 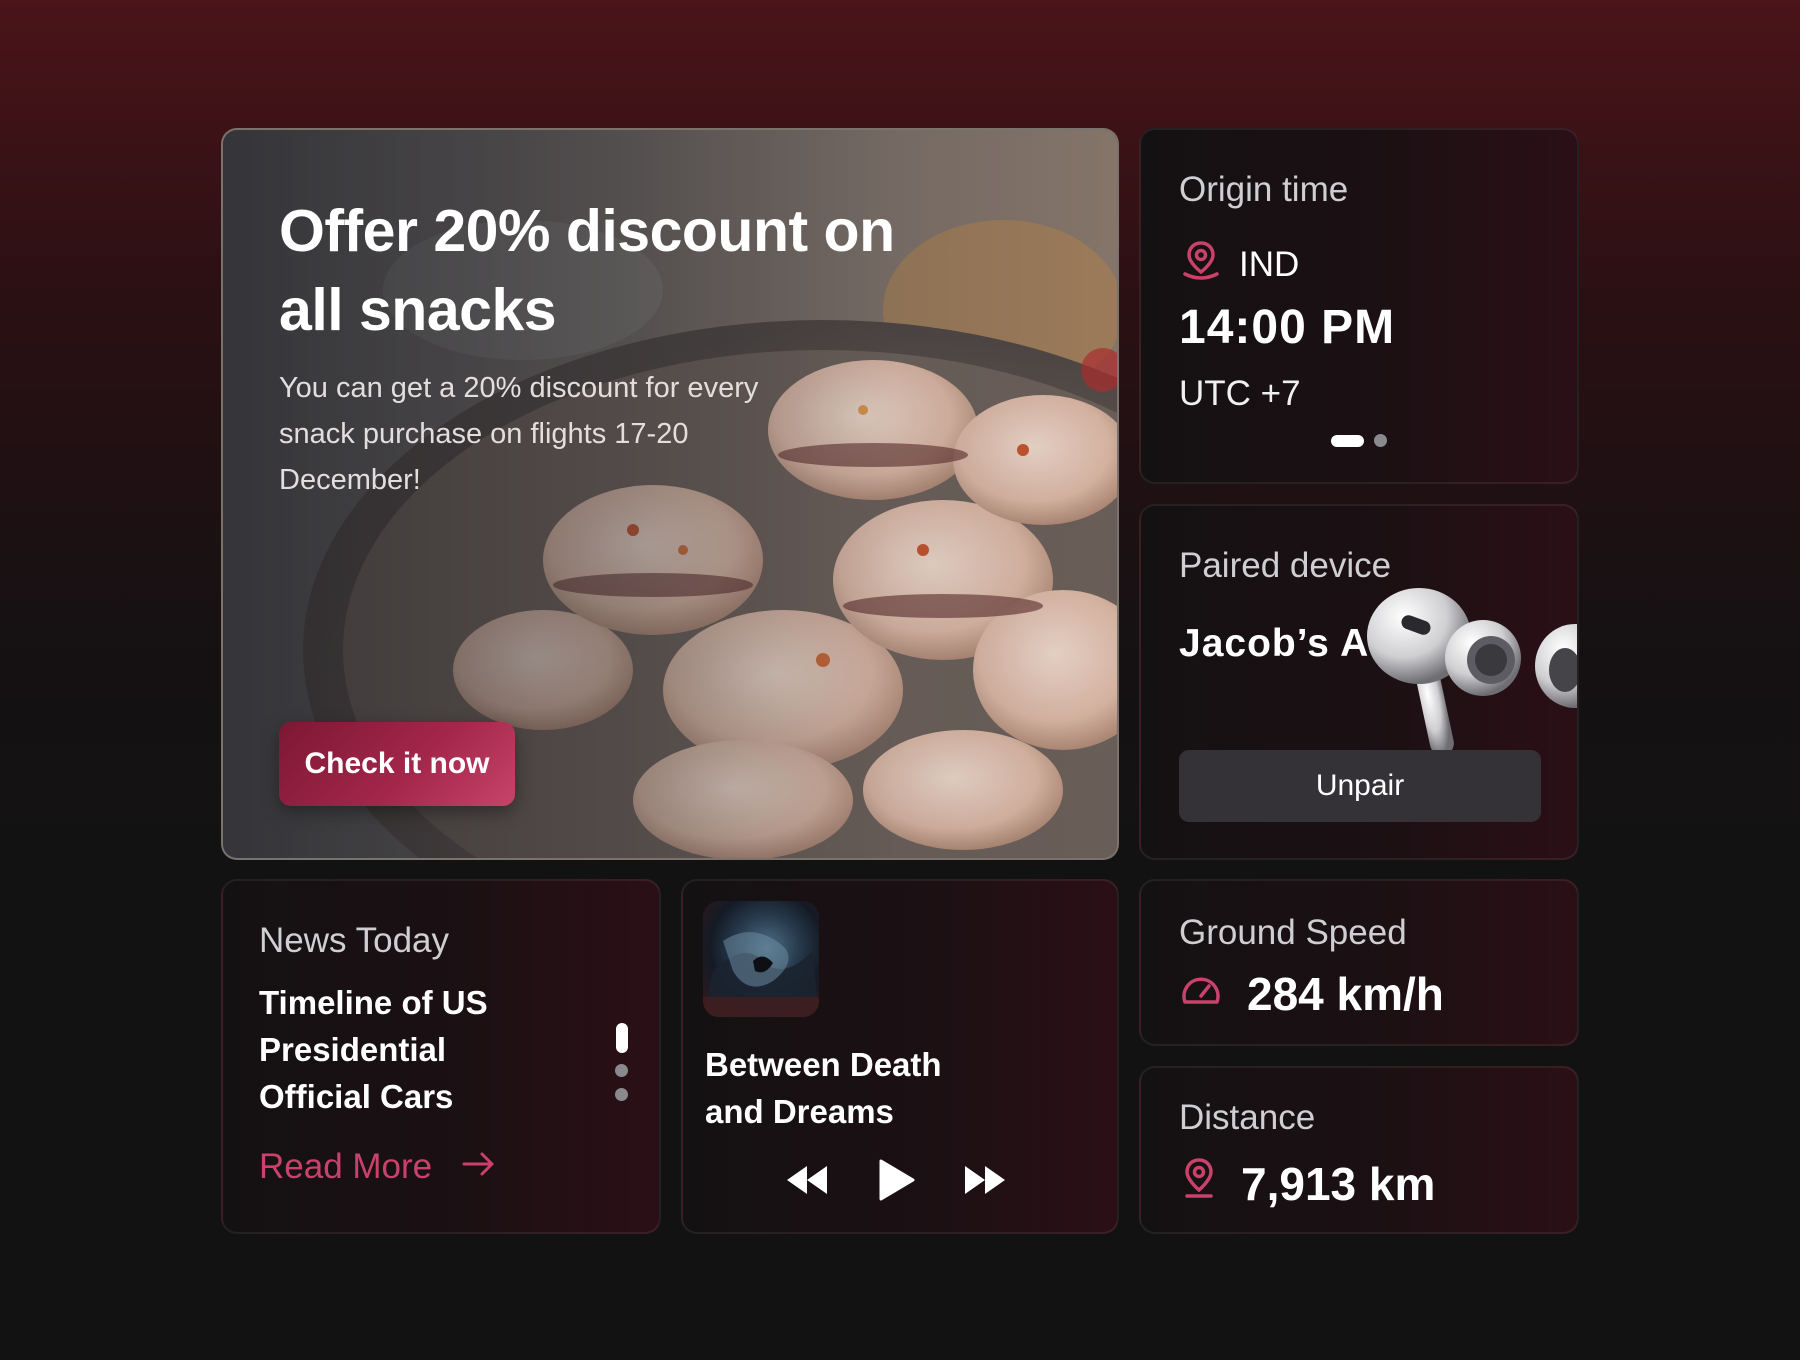 I want to click on origin-location: IND, so click(x=1239, y=264).